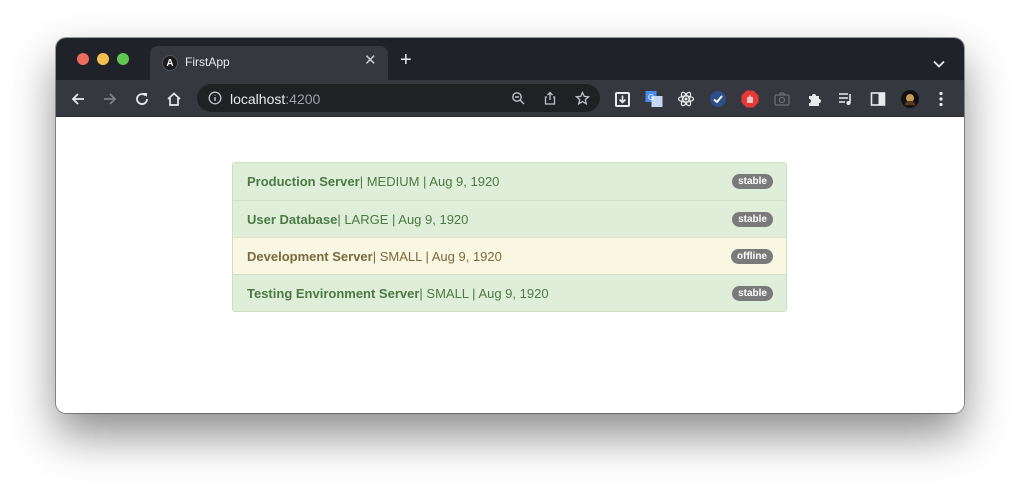  Describe the element at coordinates (582, 98) in the screenshot. I see `bookmark-star-icon` at that location.